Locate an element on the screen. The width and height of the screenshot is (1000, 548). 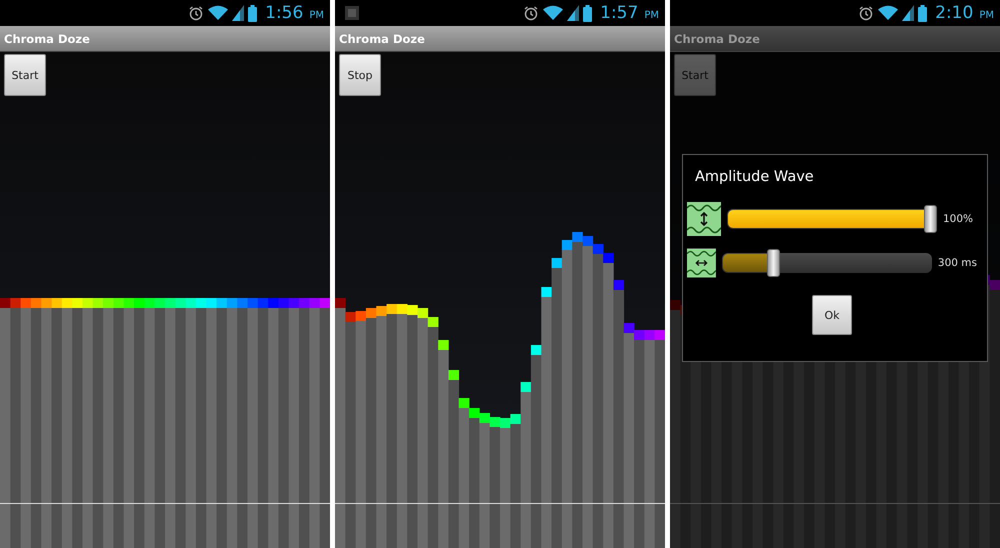
ok-button: Ok is located at coordinates (832, 315).